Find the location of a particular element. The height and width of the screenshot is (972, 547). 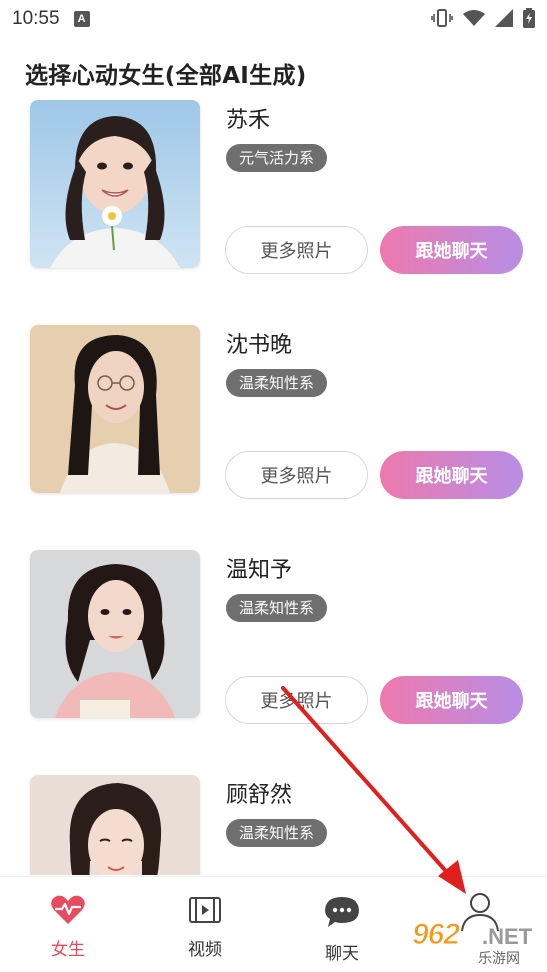

notification-icon: A is located at coordinates (81, 19).